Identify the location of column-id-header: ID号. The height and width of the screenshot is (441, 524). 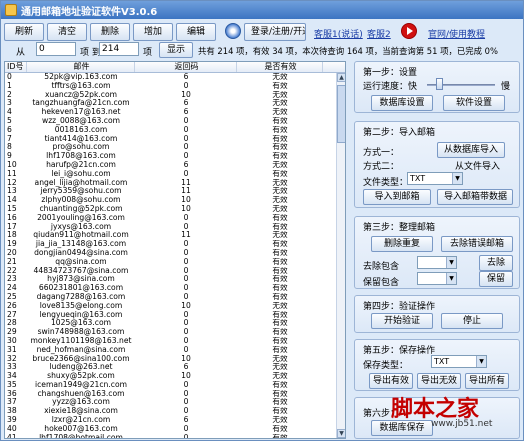
(16, 67).